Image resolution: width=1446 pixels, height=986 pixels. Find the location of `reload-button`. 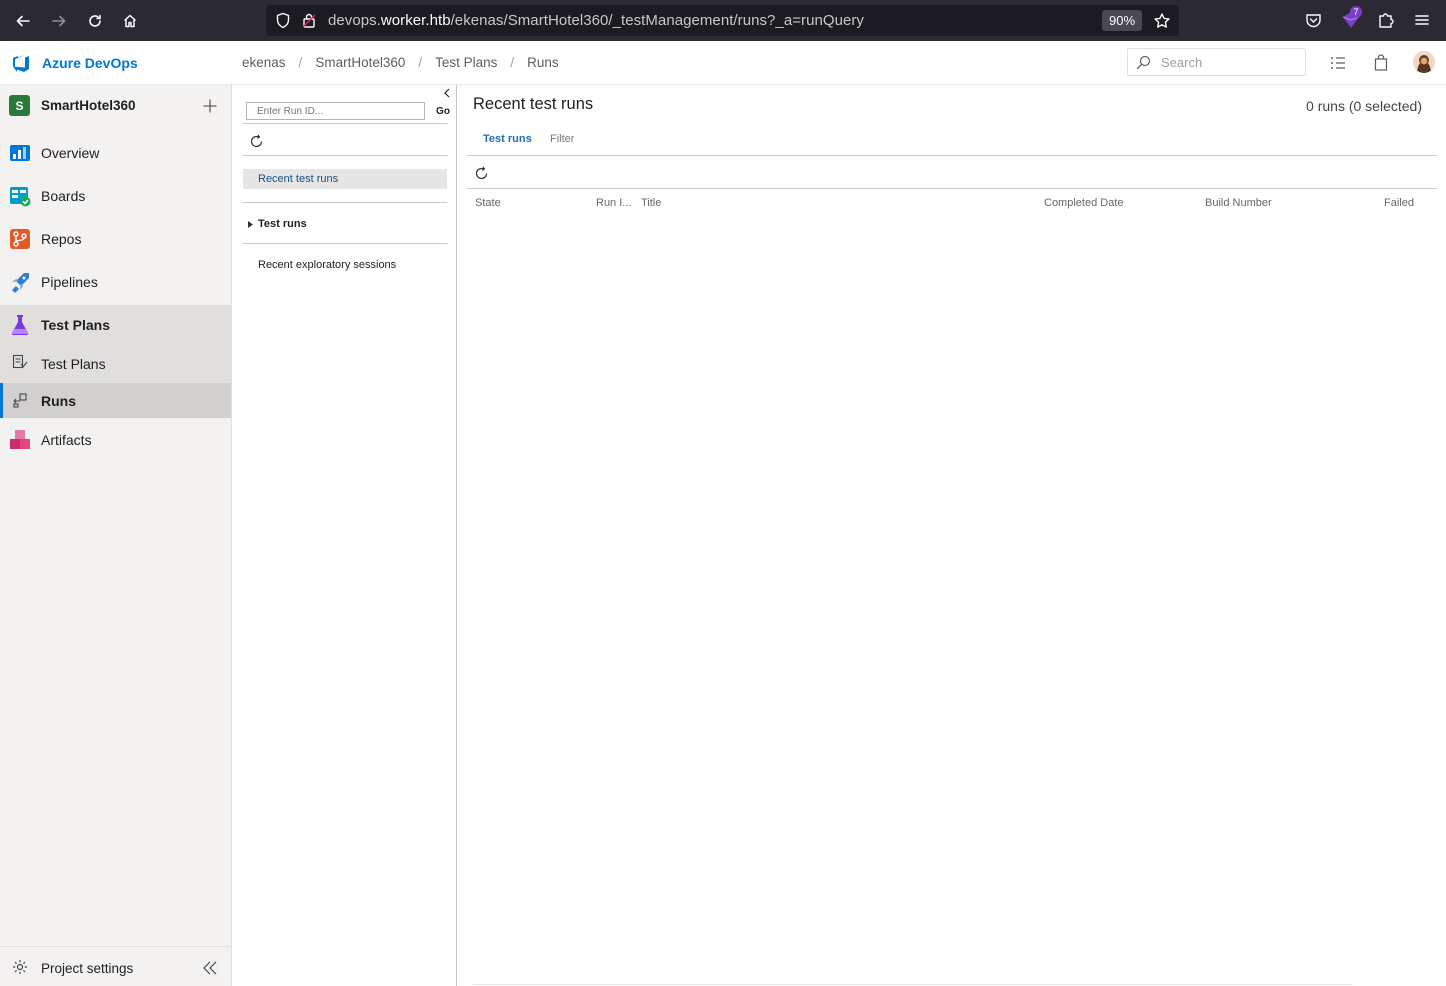

reload-button is located at coordinates (95, 21).